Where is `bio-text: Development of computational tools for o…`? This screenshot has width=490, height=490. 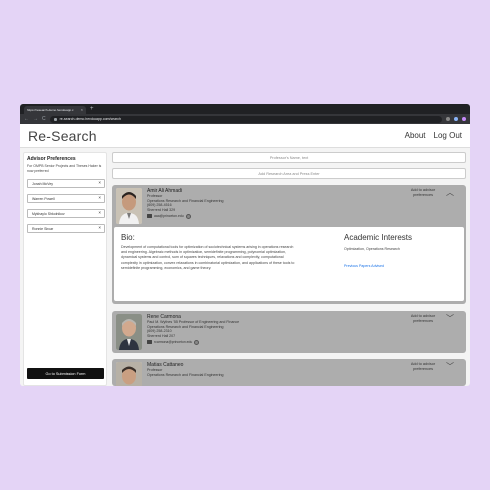
bio-text: Development of computational tools for o… is located at coordinates (208, 257).